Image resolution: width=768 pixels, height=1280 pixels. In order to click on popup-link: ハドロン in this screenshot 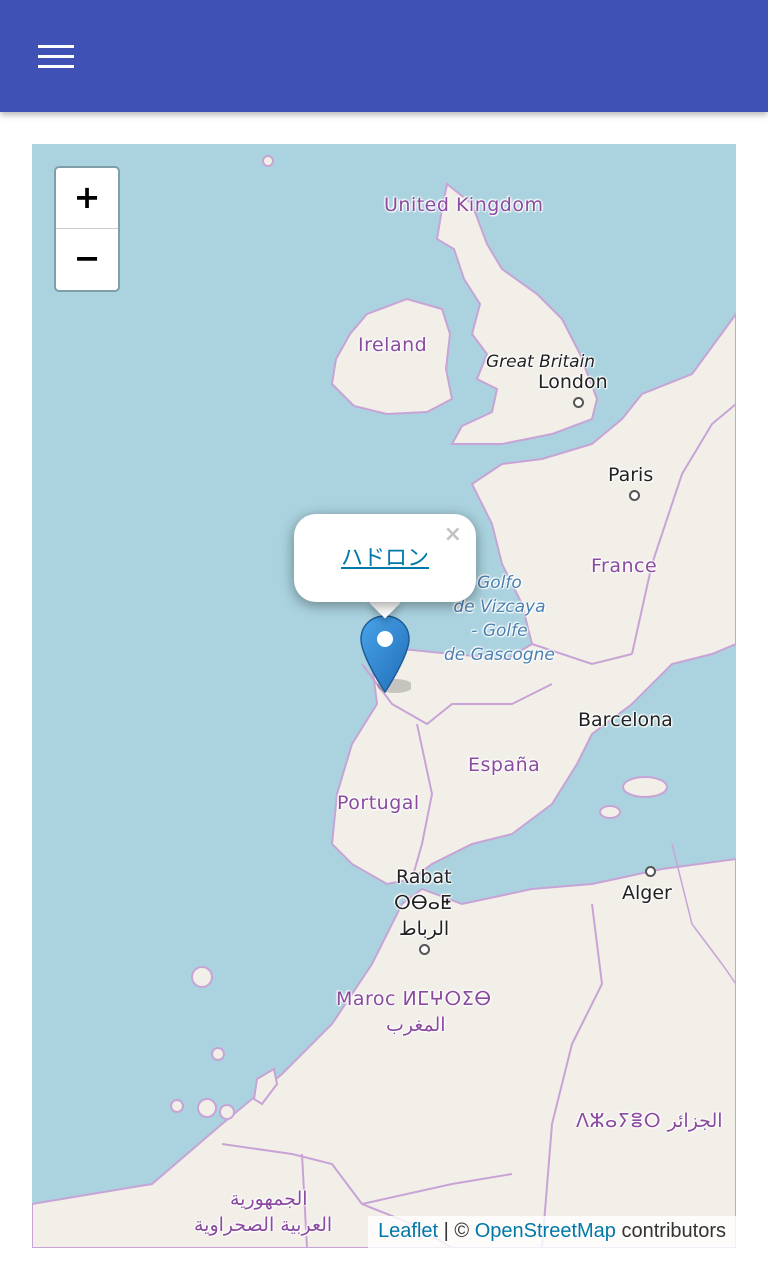, I will do `click(385, 556)`.